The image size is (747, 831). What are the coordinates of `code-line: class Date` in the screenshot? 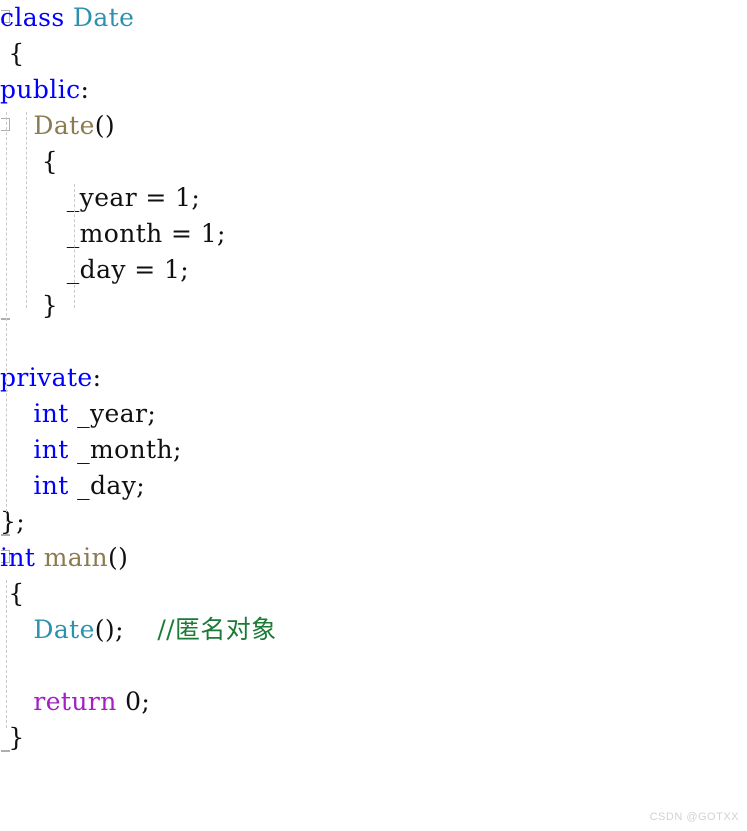 It's located at (373, 18).